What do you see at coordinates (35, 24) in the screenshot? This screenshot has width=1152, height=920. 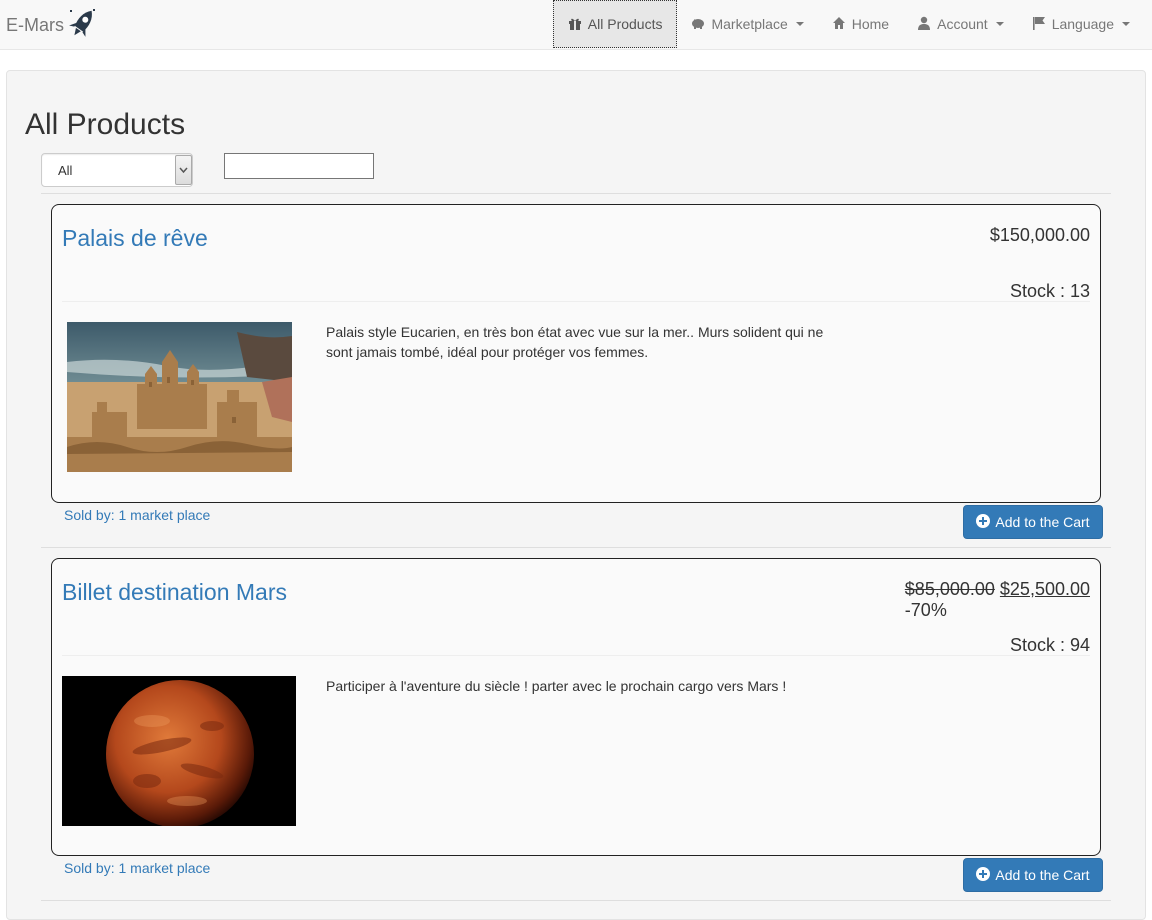 I see `brand-name: E-Mars` at bounding box center [35, 24].